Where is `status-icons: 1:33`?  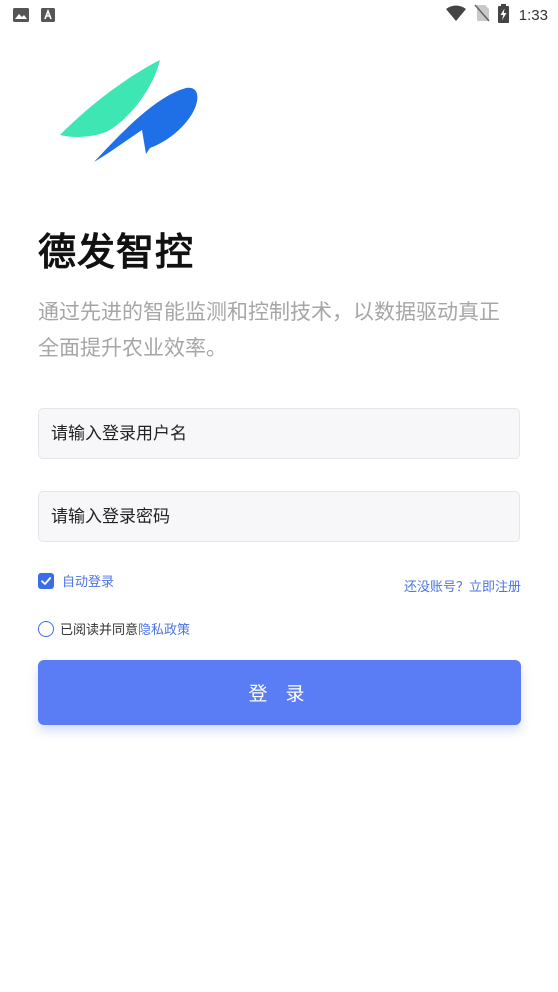 status-icons: 1:33 is located at coordinates (496, 15).